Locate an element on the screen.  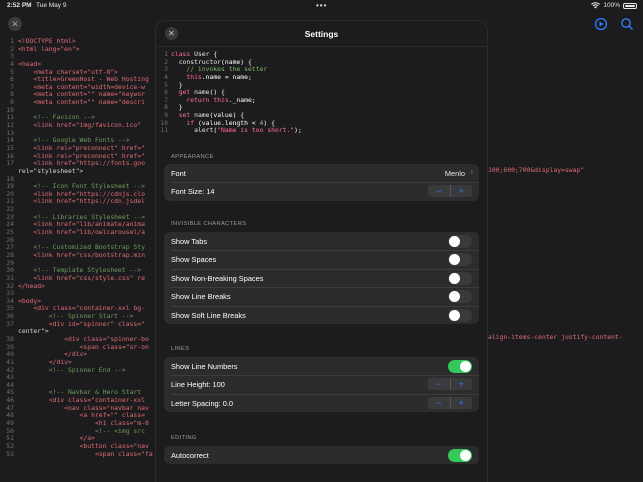
font-size-label: Font Size: 14 is located at coordinates (193, 192).